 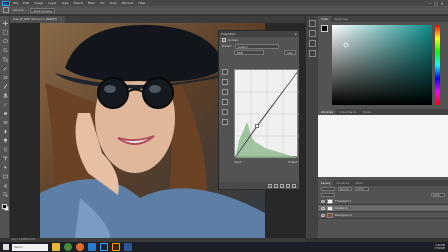 I want to click on layer-row: Background, so click(x=383, y=215).